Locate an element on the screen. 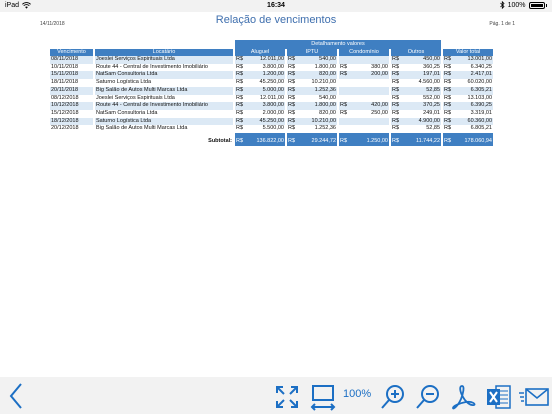  cell-condominio: 250,00 is located at coordinates (379, 112).